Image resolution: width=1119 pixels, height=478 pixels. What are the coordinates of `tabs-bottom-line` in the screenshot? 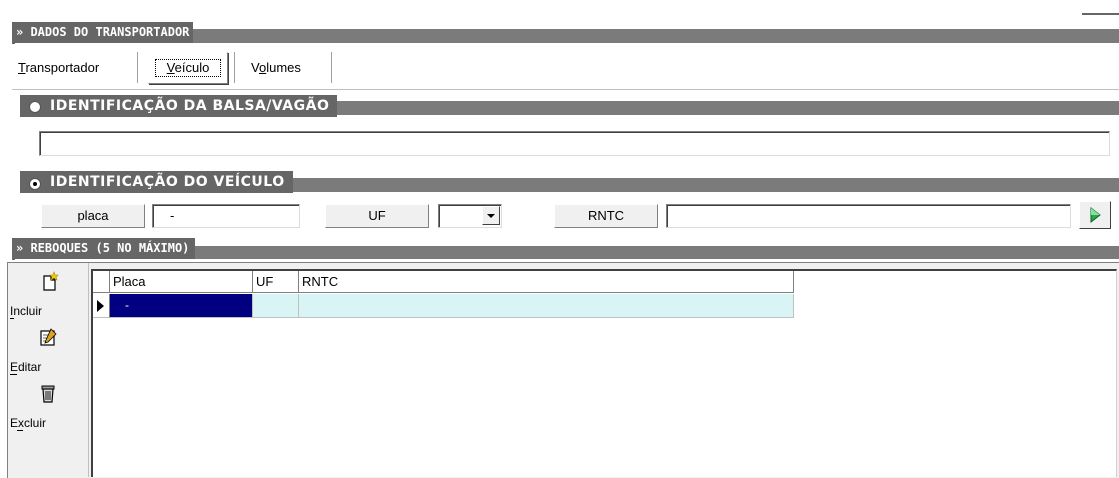 It's located at (565, 89).